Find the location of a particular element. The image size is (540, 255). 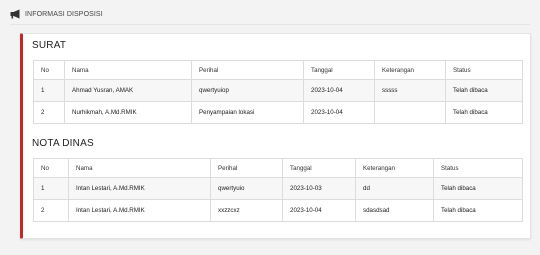

table-cell: sssss is located at coordinates (410, 90).